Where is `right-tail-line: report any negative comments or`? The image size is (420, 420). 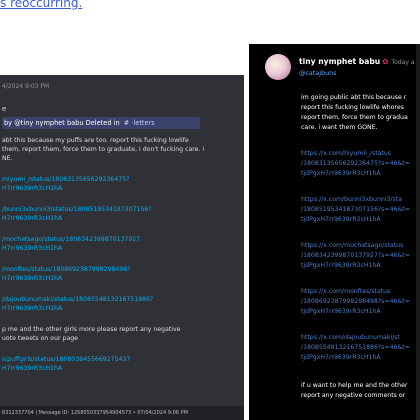
right-tail-line: report any negative comments or is located at coordinates (353, 395).